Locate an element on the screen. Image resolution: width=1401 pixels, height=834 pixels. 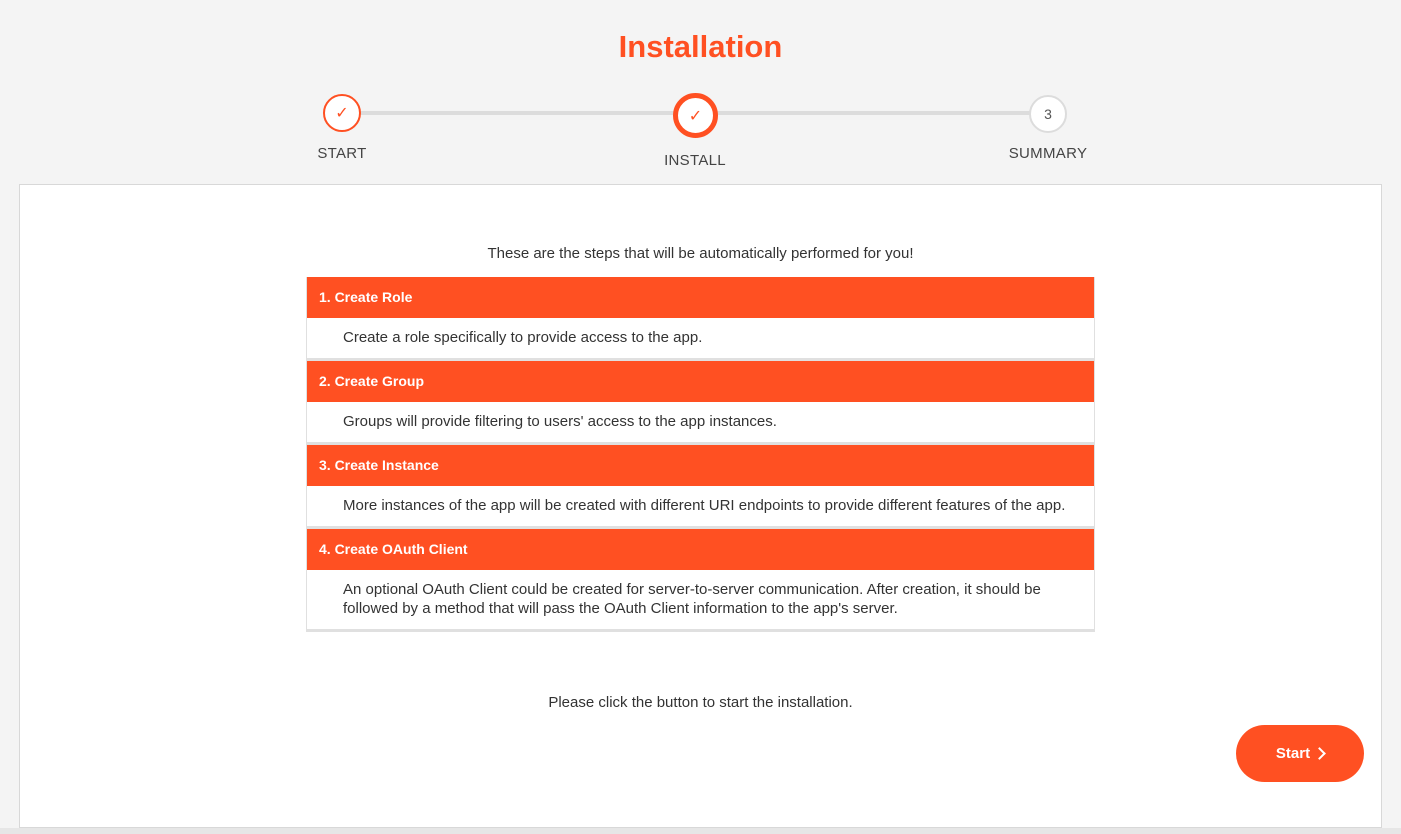
step-summary-label: SUMMARY is located at coordinates (1048, 153).